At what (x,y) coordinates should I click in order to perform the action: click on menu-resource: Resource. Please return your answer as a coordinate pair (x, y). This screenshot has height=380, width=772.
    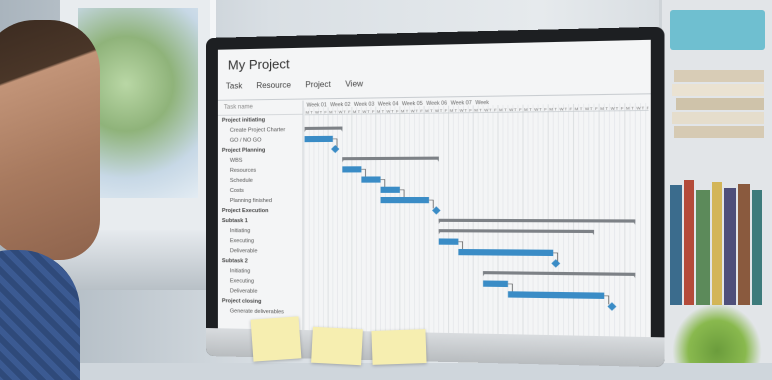
    Looking at the image, I should click on (273, 88).